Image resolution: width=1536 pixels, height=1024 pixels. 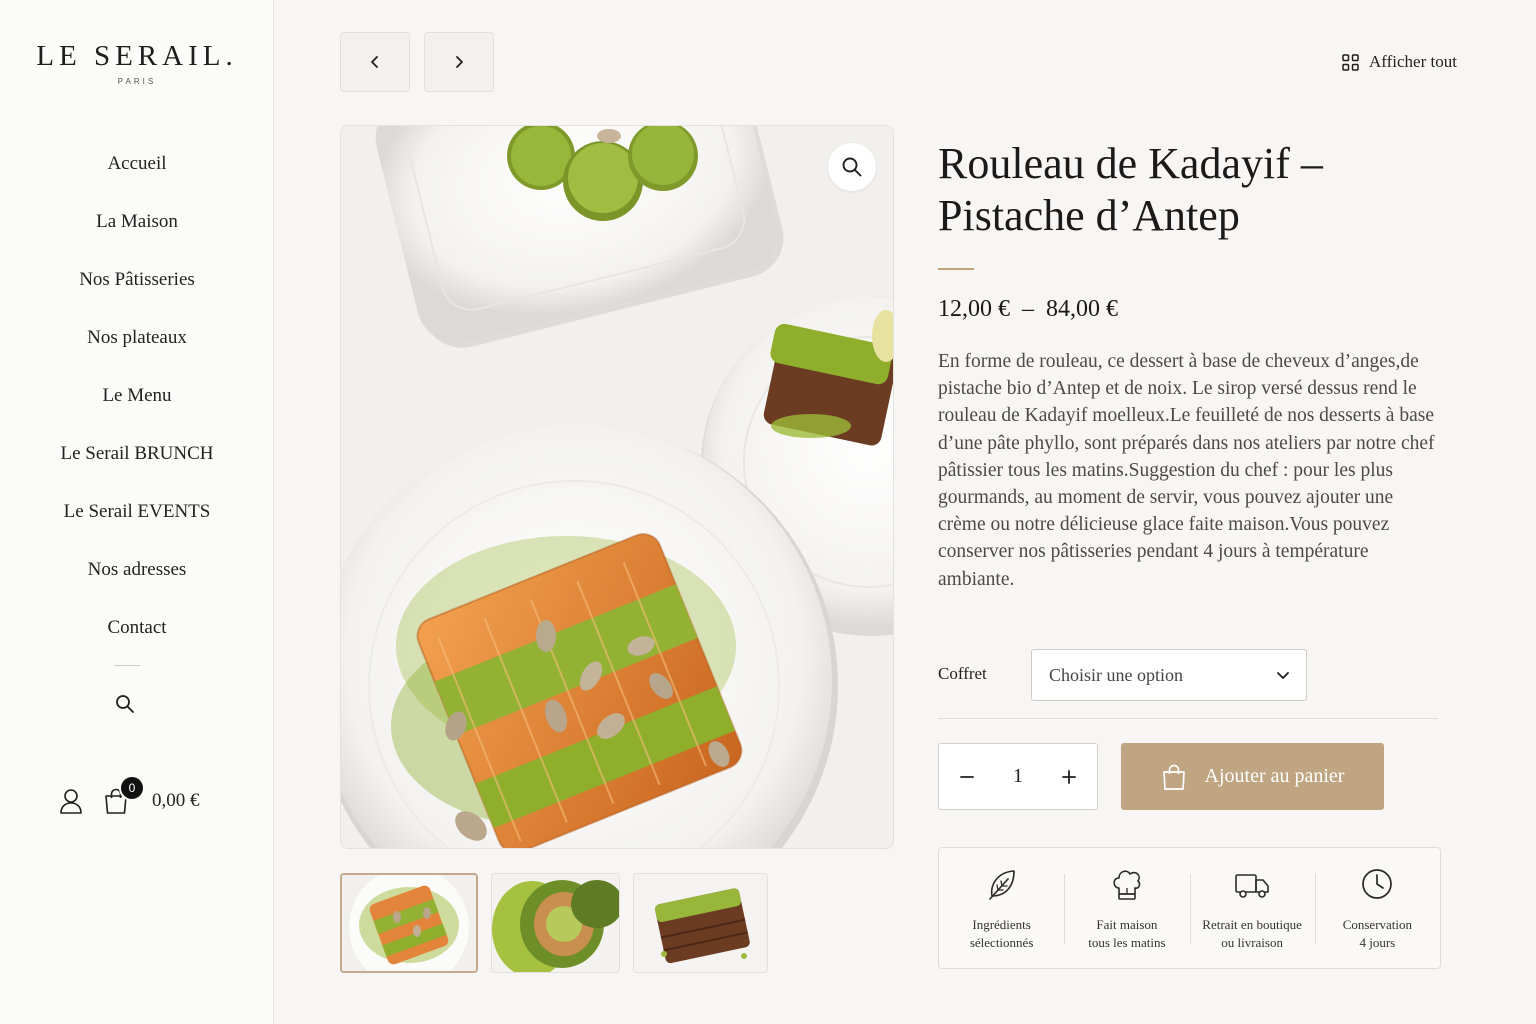 I want to click on show-all-link: Afficher tout, so click(x=1399, y=62).